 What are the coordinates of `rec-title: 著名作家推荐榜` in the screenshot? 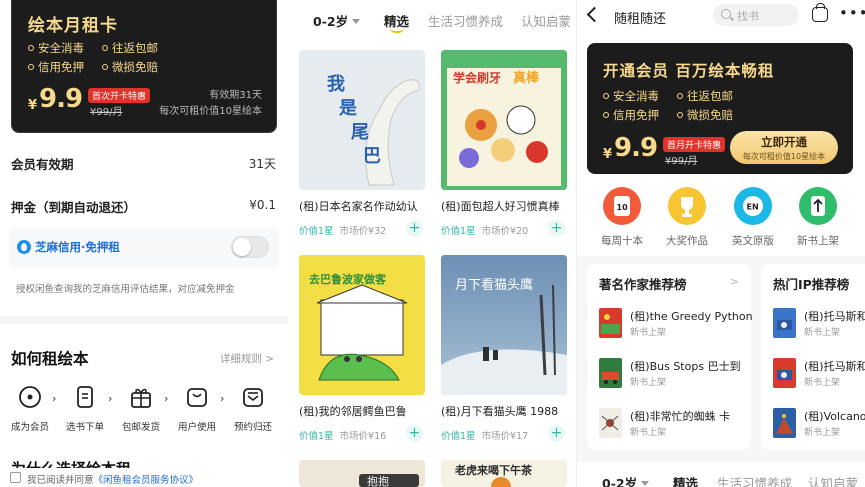 It's located at (643, 284).